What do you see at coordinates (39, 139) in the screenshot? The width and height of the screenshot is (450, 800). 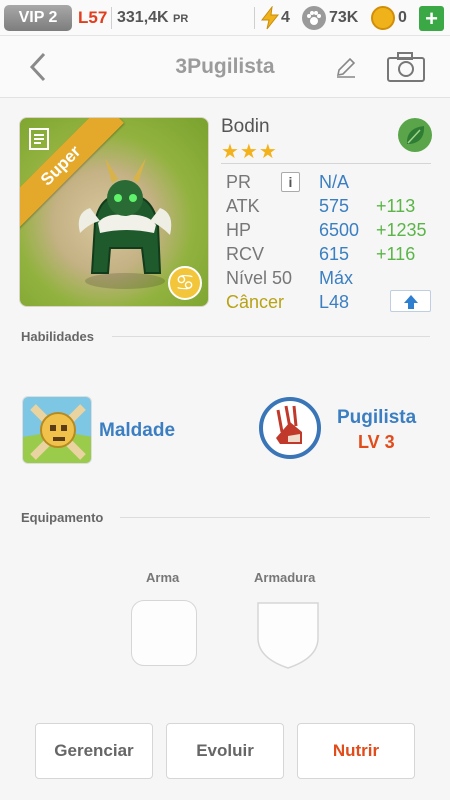 I see `document-icon` at bounding box center [39, 139].